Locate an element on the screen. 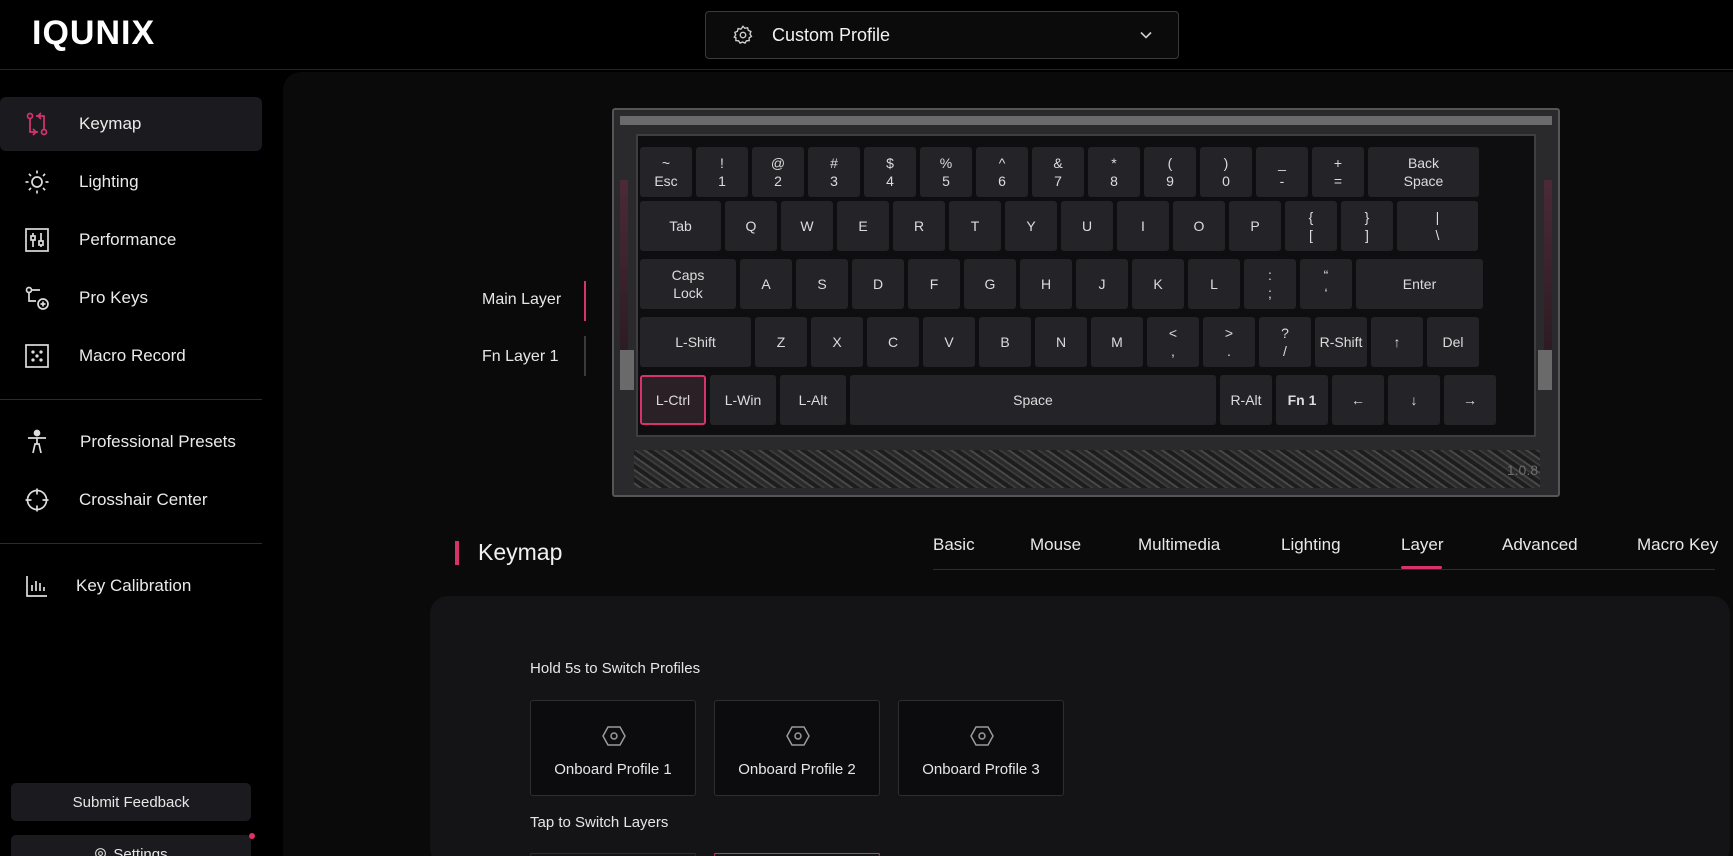 The height and width of the screenshot is (856, 1733). key-4-4: R-Alt is located at coordinates (1246, 400).